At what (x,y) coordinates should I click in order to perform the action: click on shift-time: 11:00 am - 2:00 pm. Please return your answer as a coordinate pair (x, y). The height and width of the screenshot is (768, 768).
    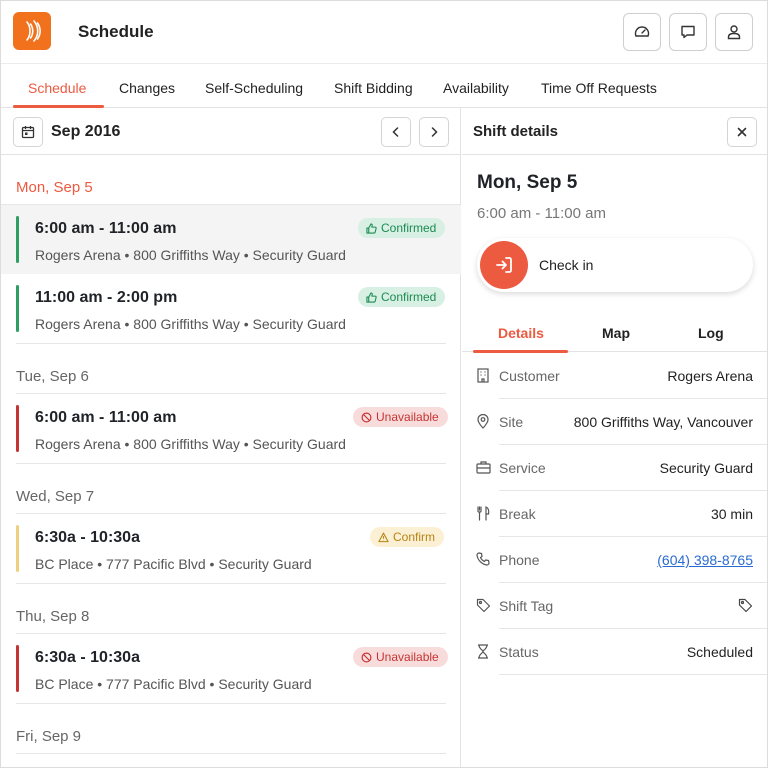
    Looking at the image, I should click on (106, 297).